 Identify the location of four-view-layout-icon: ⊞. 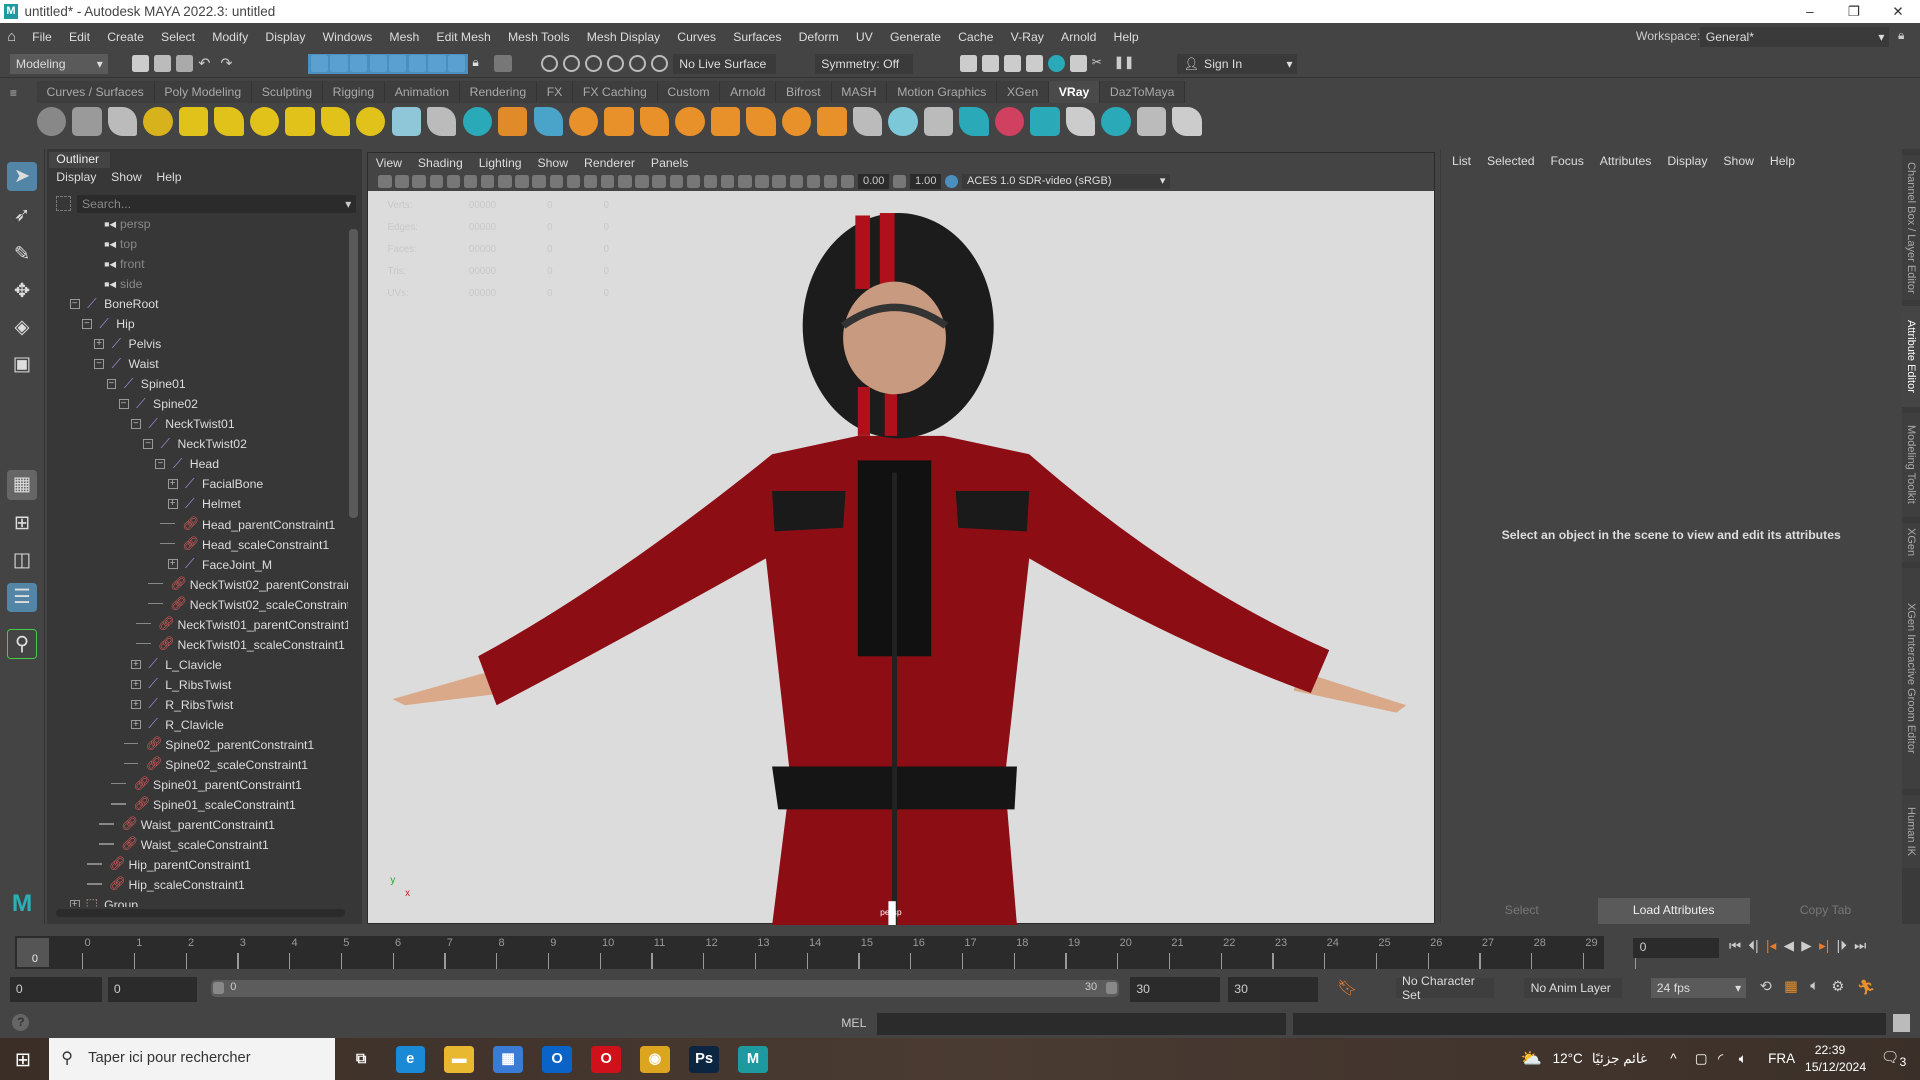
(21, 523).